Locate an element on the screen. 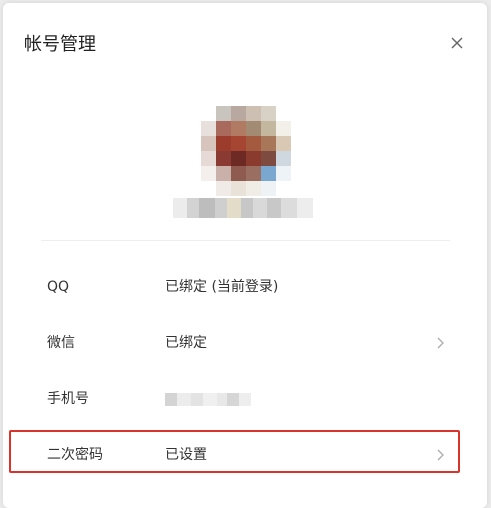 This screenshot has width=491, height=508. row-label-wechat: 微信 is located at coordinates (61, 343).